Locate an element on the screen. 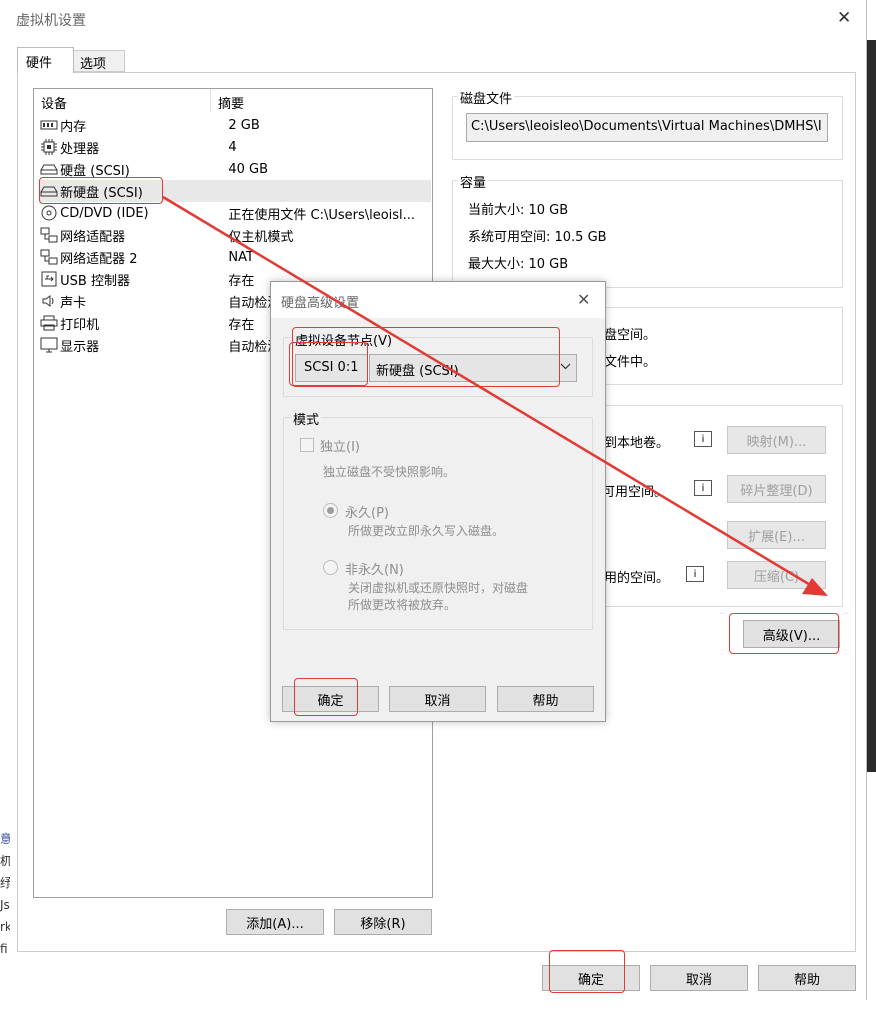 Image resolution: width=876 pixels, height=1010 pixels. close-icon: ✕ is located at coordinates (844, 18).